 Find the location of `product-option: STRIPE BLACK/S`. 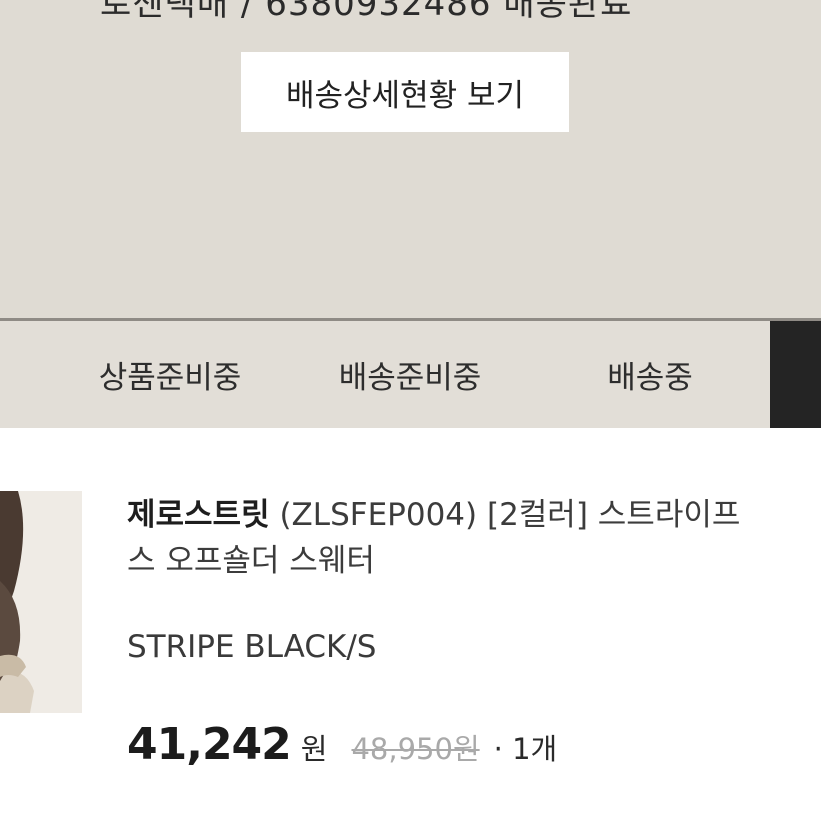

product-option: STRIPE BLACK/S is located at coordinates (252, 647).